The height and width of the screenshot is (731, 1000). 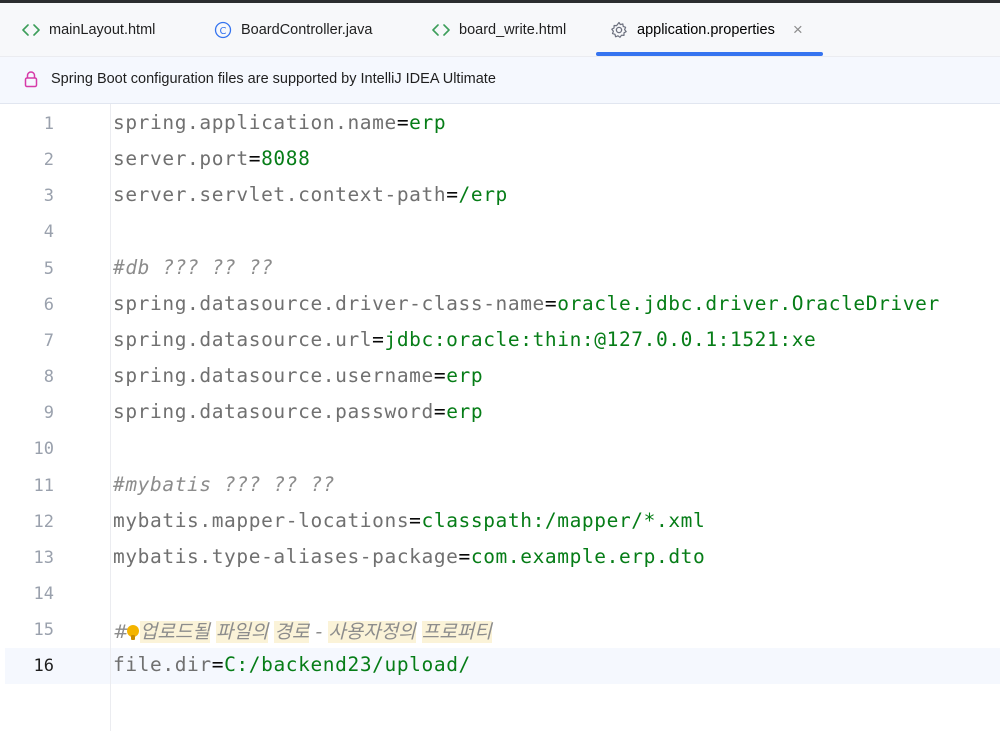 I want to click on property-key: spring.datasource.url, so click(x=243, y=339).